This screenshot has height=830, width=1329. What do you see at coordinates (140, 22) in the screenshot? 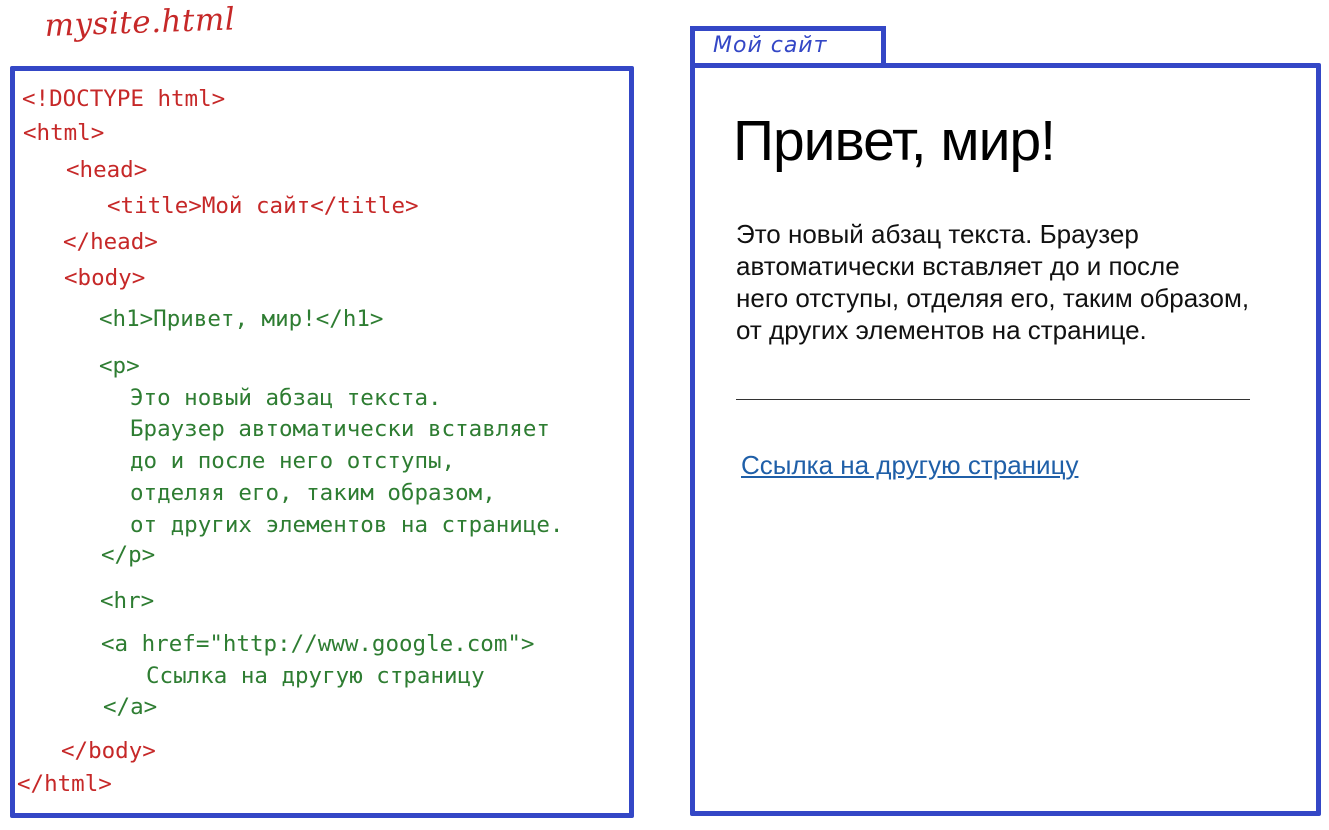
I see `file-name-label: mysite.html` at bounding box center [140, 22].